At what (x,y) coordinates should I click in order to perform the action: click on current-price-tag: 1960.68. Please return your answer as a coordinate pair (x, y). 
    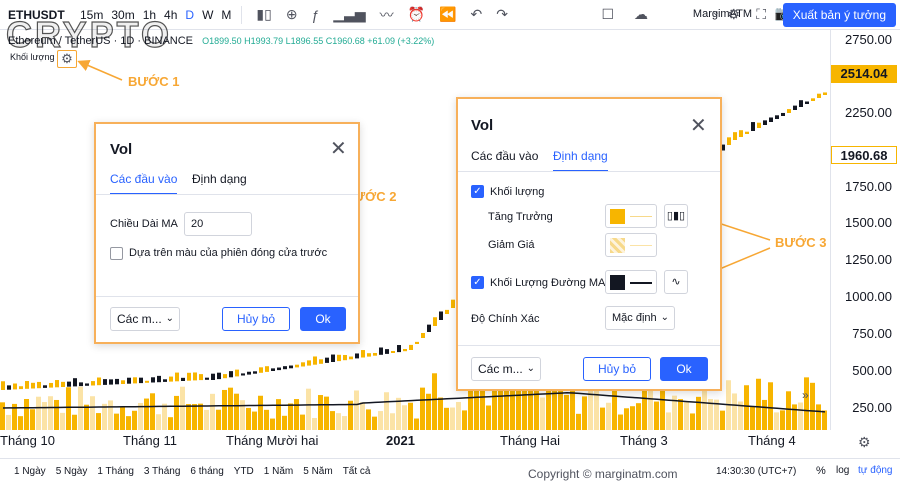
    Looking at the image, I should click on (864, 155).